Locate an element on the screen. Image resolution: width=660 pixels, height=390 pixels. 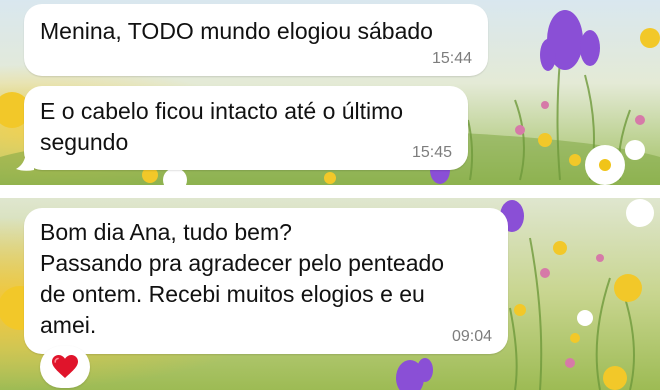
message-reaction is located at coordinates (65, 367).